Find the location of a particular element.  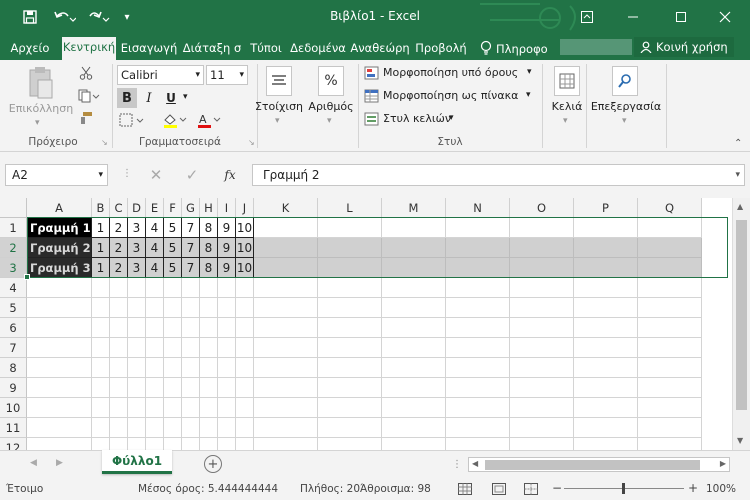

cell-D9 is located at coordinates (137, 388).